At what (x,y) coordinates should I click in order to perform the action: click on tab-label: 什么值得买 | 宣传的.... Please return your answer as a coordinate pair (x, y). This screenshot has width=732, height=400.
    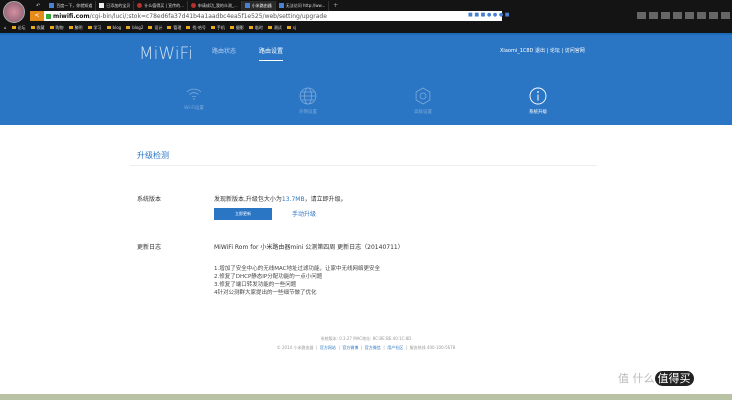
    Looking at the image, I should click on (164, 5).